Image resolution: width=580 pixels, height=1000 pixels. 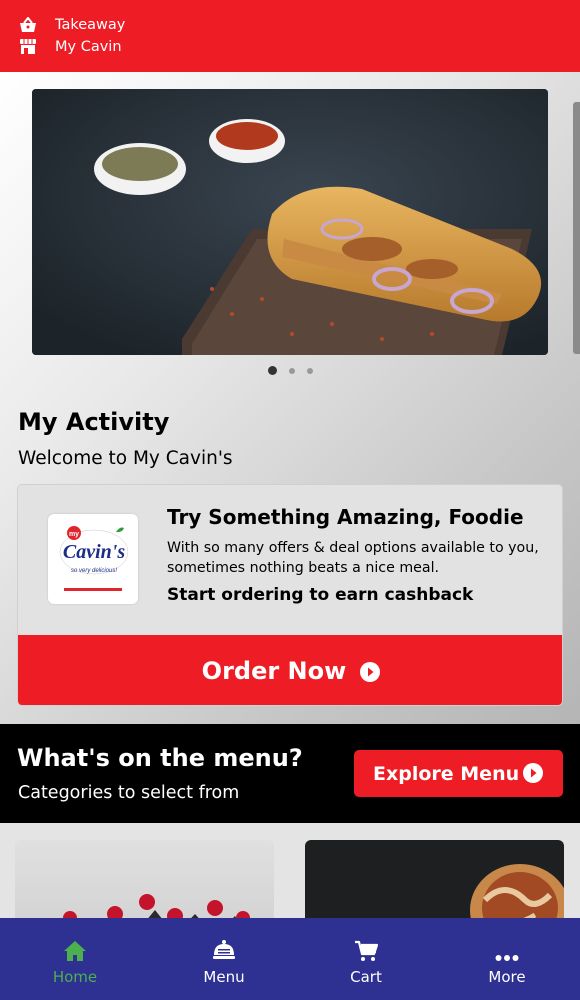 What do you see at coordinates (75, 947) in the screenshot?
I see `home-icon` at bounding box center [75, 947].